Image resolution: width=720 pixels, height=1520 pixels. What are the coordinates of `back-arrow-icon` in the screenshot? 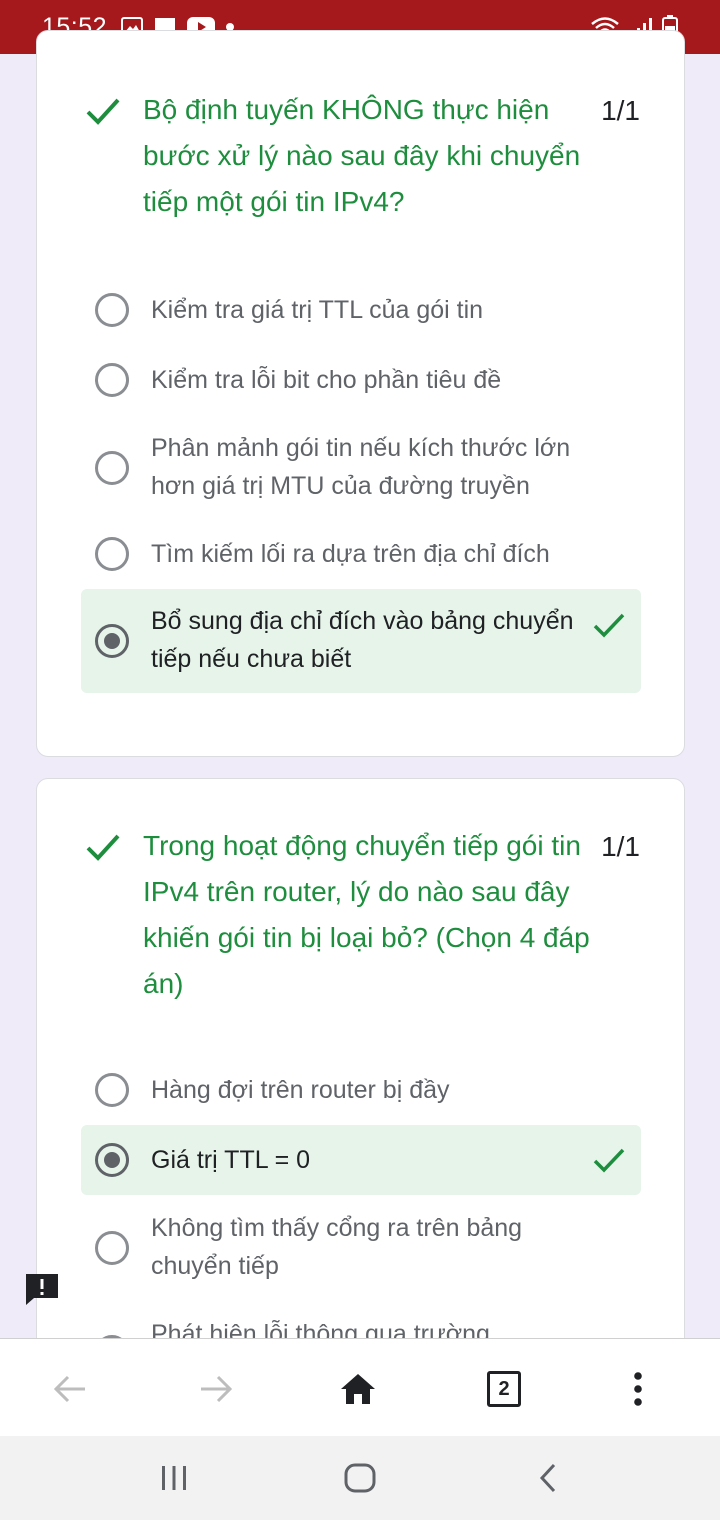 It's located at (70, 1389).